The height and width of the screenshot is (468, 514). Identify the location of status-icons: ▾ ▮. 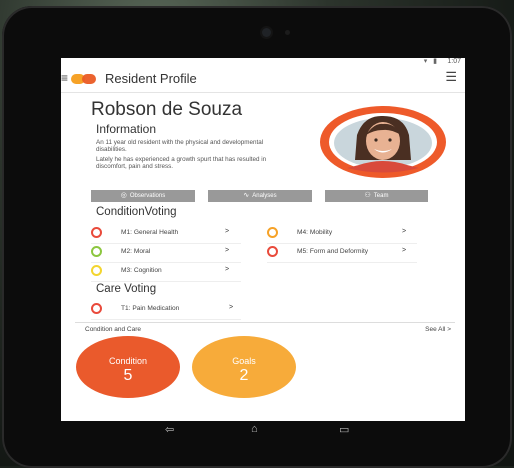
(431, 61).